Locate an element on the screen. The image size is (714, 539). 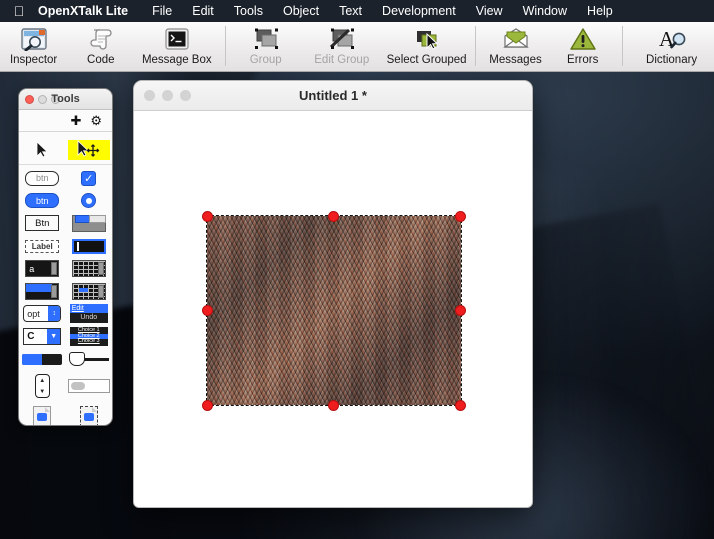
toolbar-button-edit-group: Edit Group is located at coordinates (341, 47).